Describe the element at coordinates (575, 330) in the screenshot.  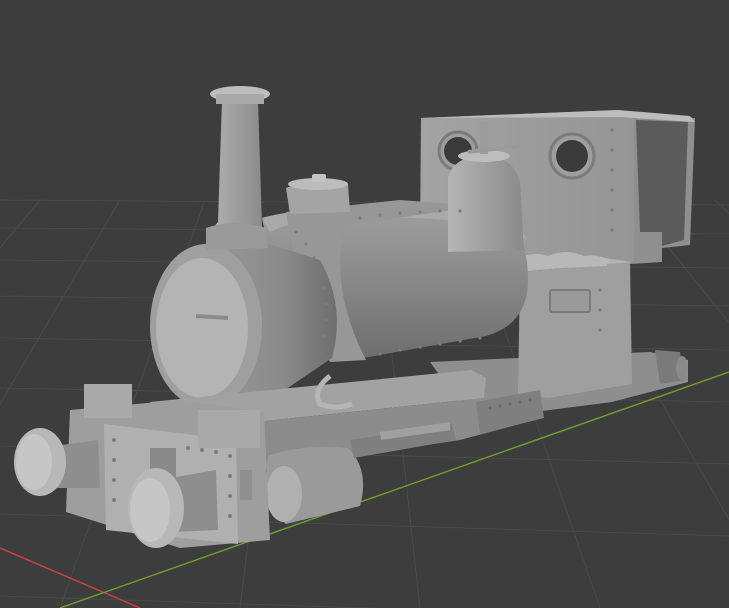
I see `side-tank` at that location.